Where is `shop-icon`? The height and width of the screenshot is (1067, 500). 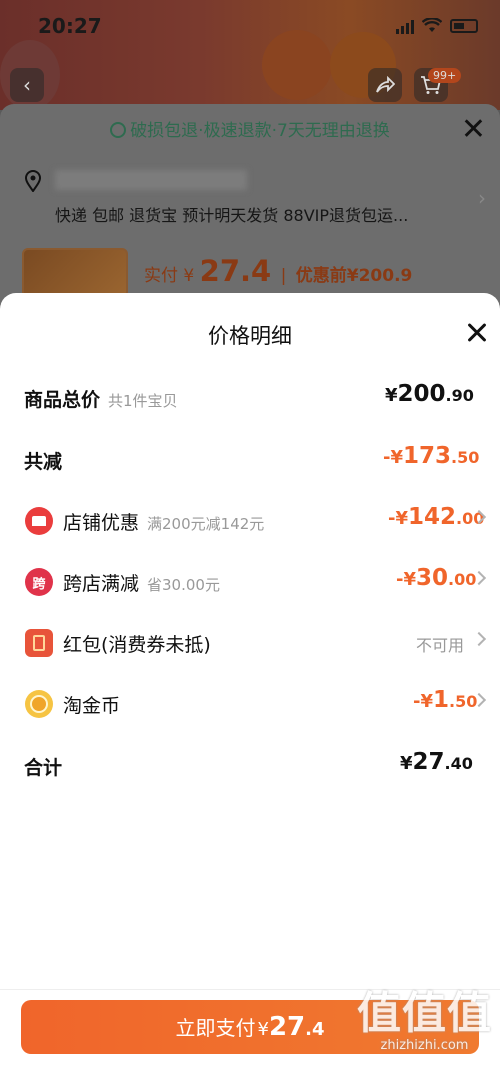
shop-icon is located at coordinates (39, 521).